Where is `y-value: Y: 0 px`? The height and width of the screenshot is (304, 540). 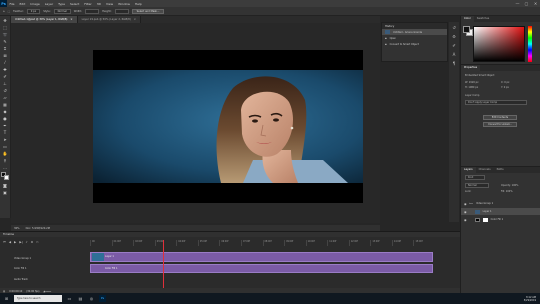 y-value: Y: 0 px is located at coordinates (505, 87).